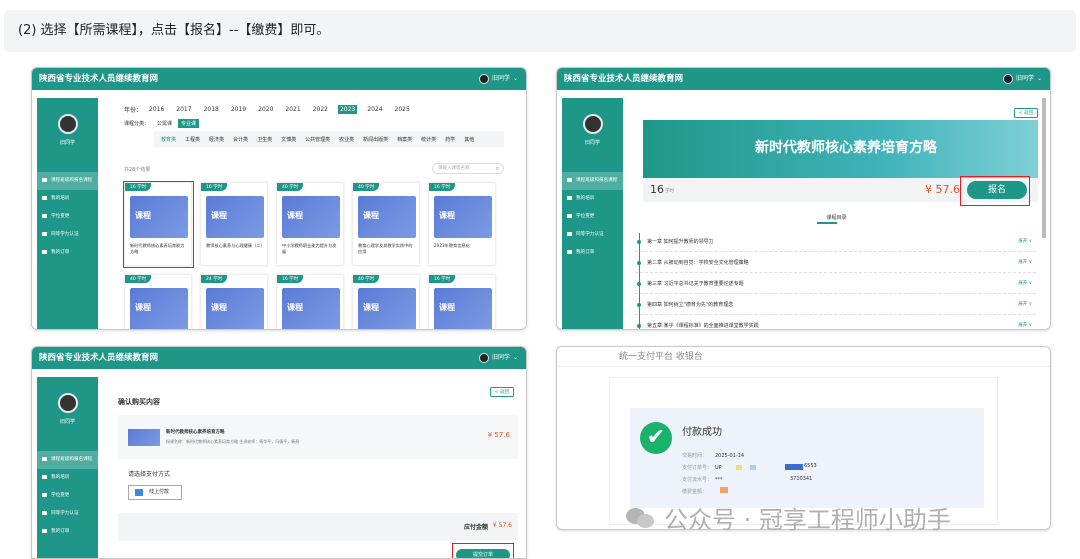 The image size is (1080, 559). What do you see at coordinates (310, 224) in the screenshot?
I see `course-card: 40 学时 课程 中小学教师职业能力提升与发展` at bounding box center [310, 224].